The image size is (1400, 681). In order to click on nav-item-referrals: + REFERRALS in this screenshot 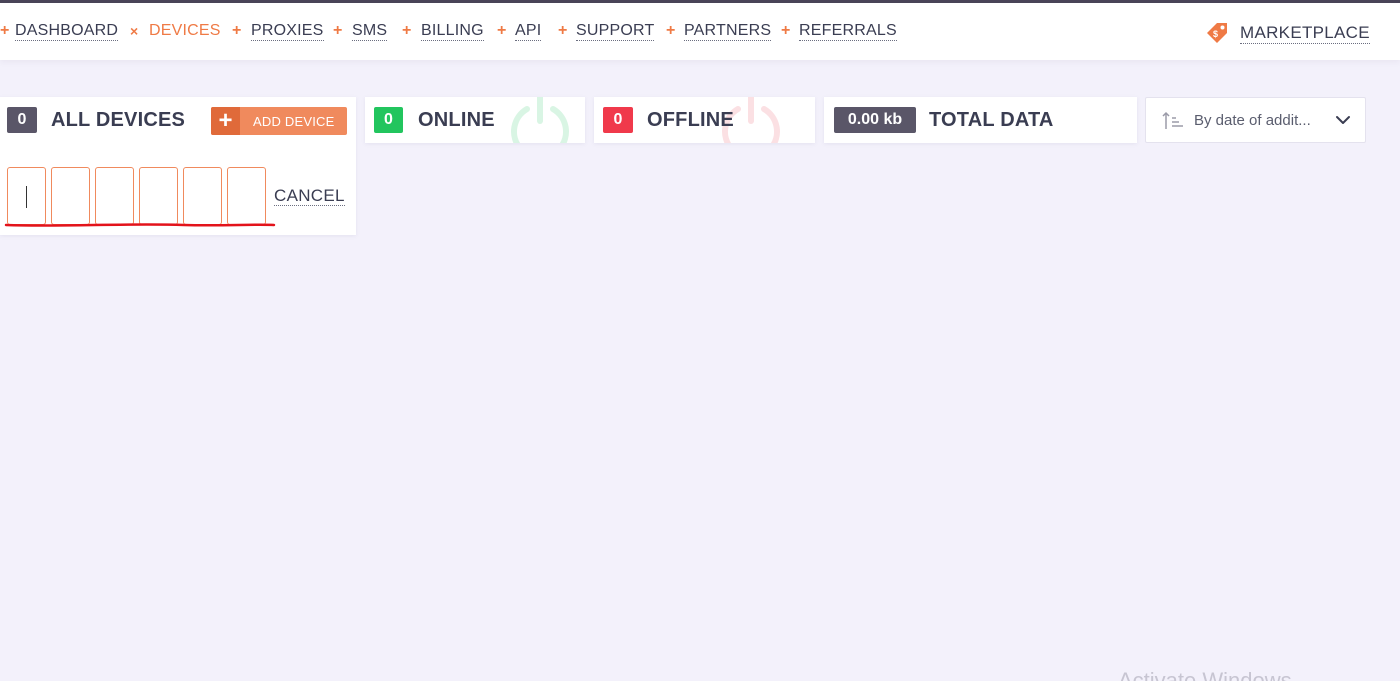, I will do `click(839, 31)`.